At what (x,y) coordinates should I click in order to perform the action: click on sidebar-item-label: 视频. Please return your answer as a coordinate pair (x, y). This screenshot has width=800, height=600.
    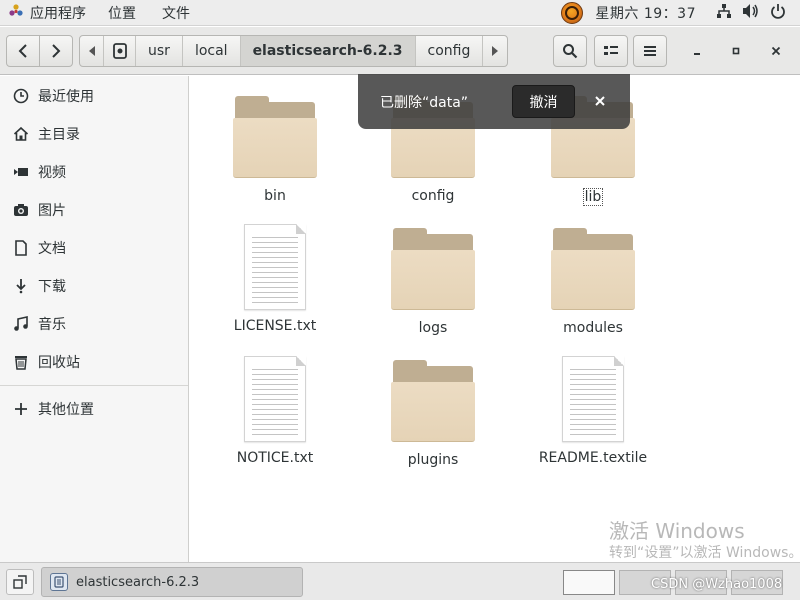
    Looking at the image, I should click on (52, 173).